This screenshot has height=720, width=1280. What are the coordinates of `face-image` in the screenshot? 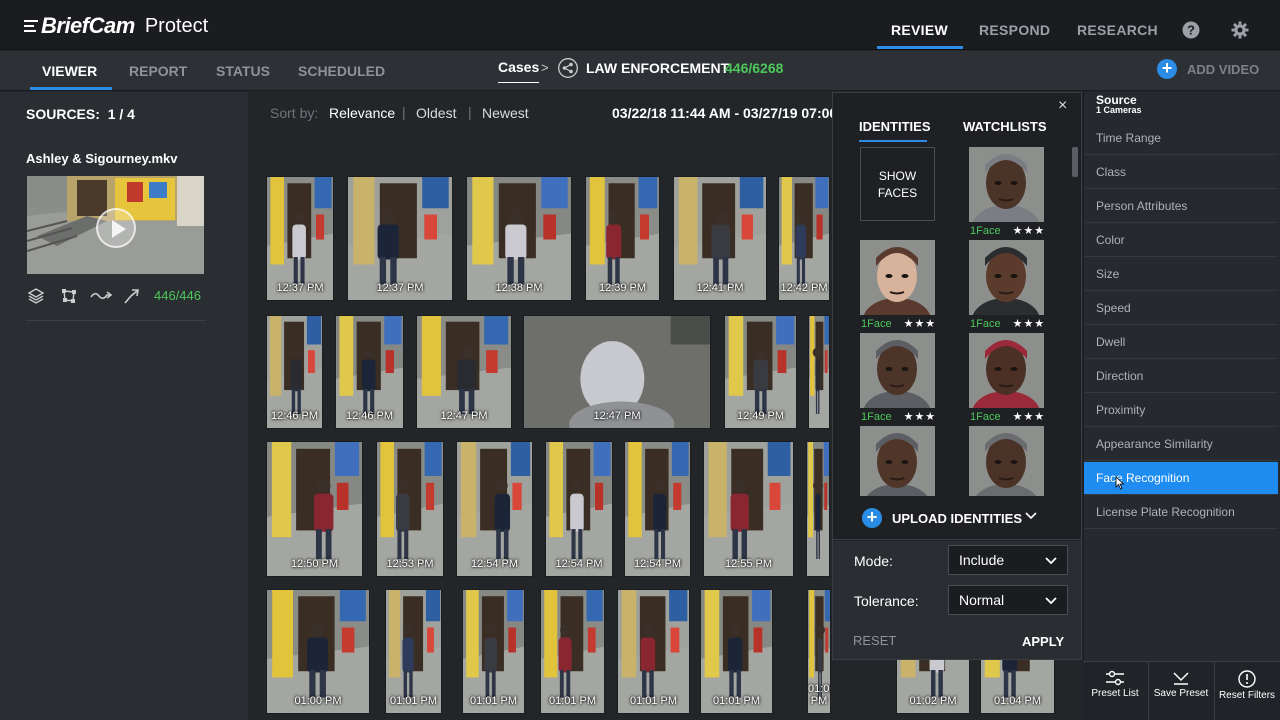 It's located at (1006, 461).